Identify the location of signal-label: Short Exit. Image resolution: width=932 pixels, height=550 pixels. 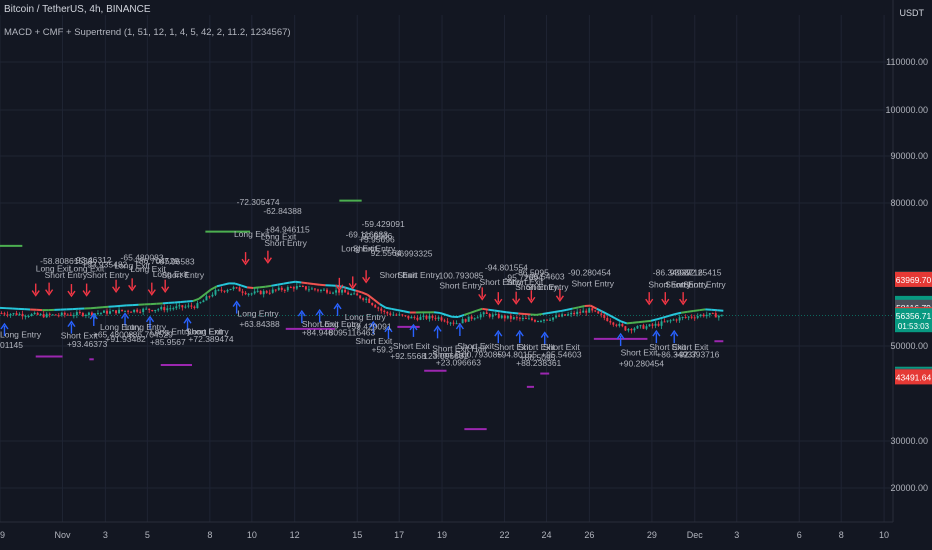
(411, 346).